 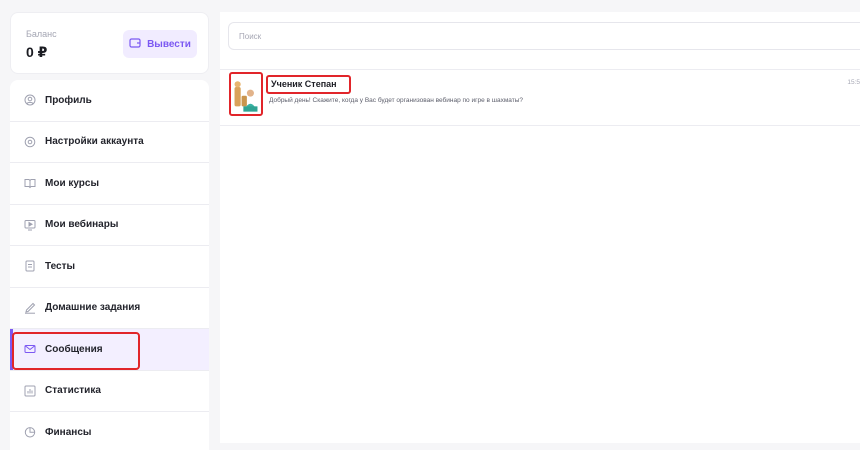 I want to click on sidebar-item-label: Мои курсы, so click(x=72, y=183).